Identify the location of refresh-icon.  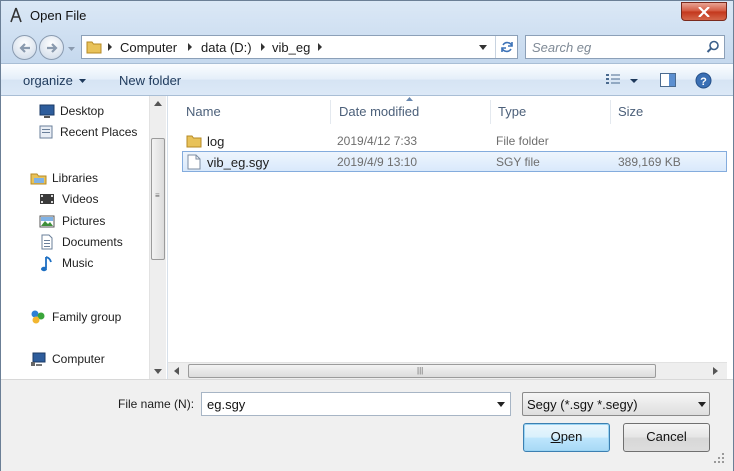
(507, 47).